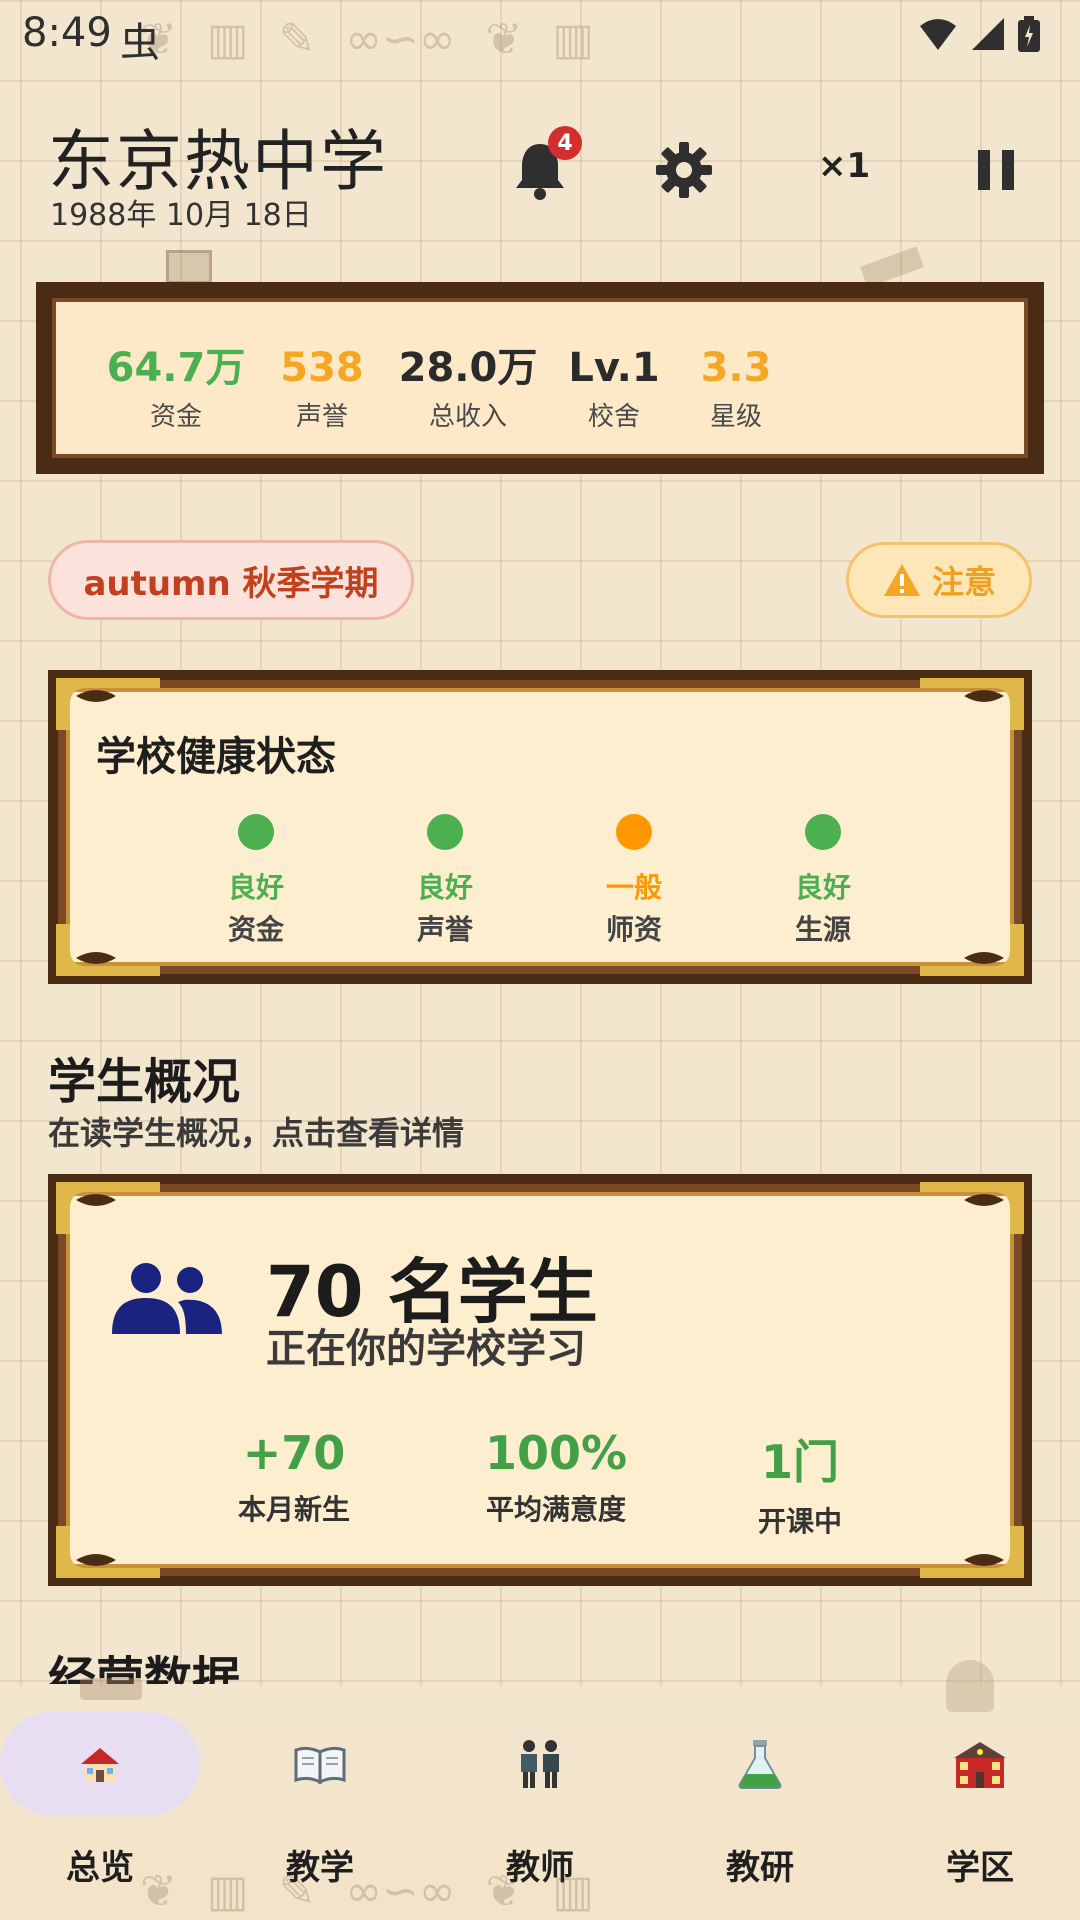 The width and height of the screenshot is (1080, 1920). What do you see at coordinates (322, 368) in the screenshot?
I see `stat-value: 538` at bounding box center [322, 368].